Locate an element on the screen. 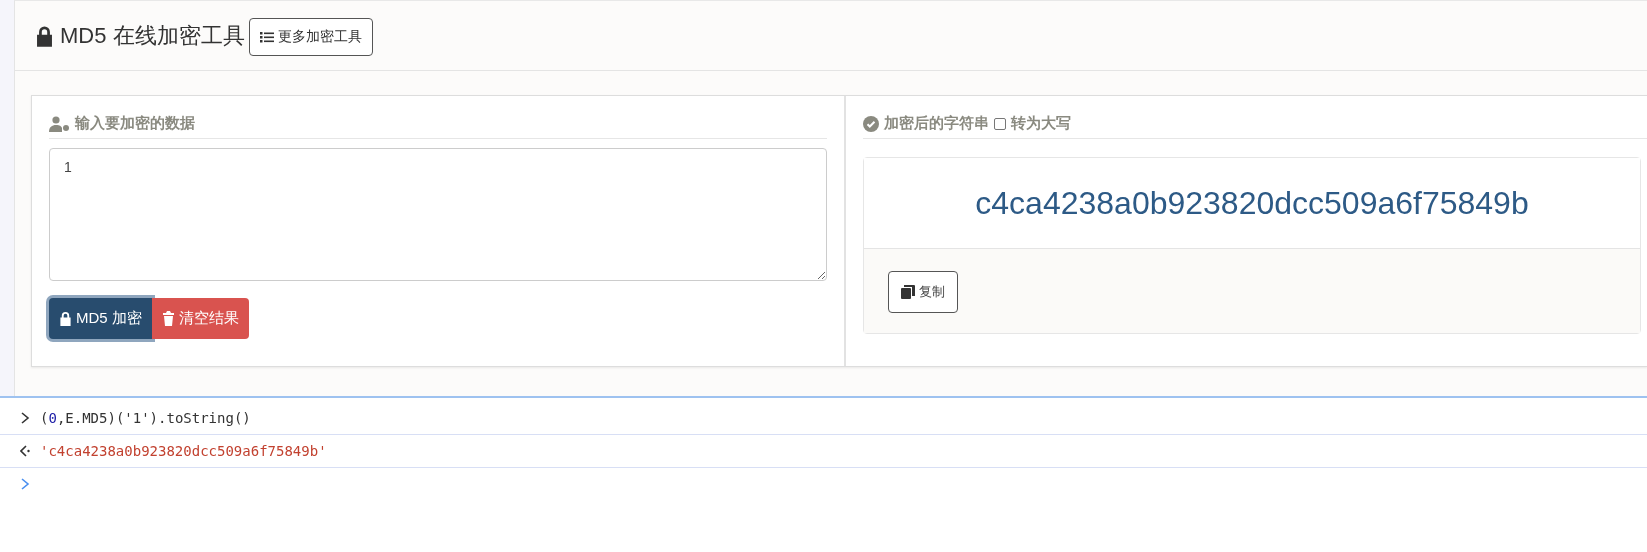 The image size is (1647, 552). trash-icon is located at coordinates (168, 318).